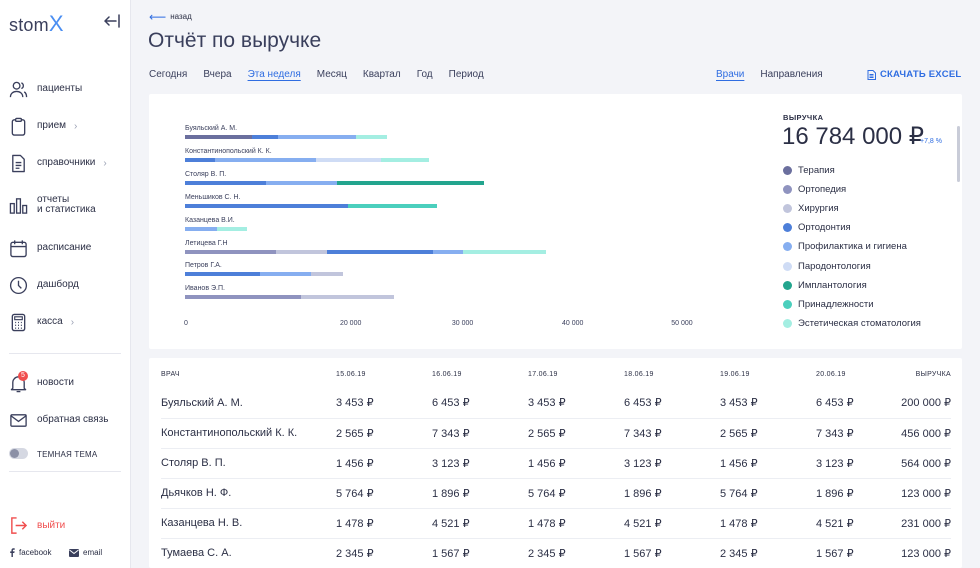 This screenshot has width=980, height=568. Describe the element at coordinates (50, 321) in the screenshot. I see `sidebar-item-label: касса` at that location.